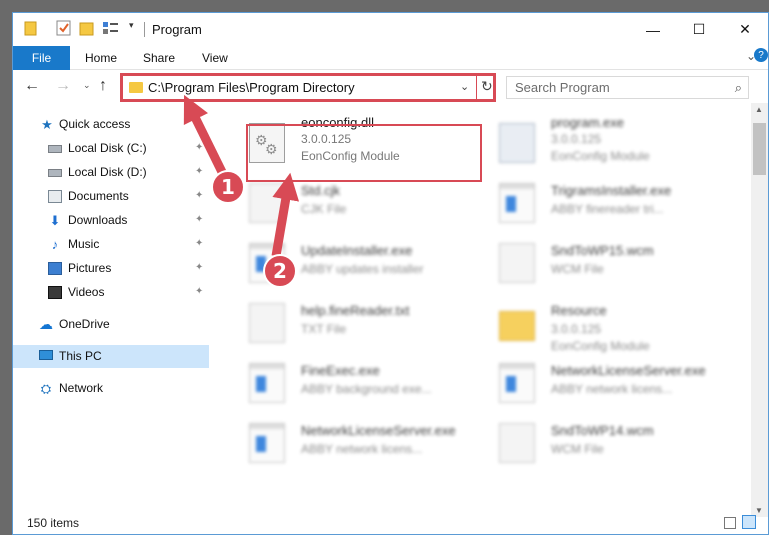  What do you see at coordinates (215, 58) in the screenshot?
I see `tab-view: View` at bounding box center [215, 58].